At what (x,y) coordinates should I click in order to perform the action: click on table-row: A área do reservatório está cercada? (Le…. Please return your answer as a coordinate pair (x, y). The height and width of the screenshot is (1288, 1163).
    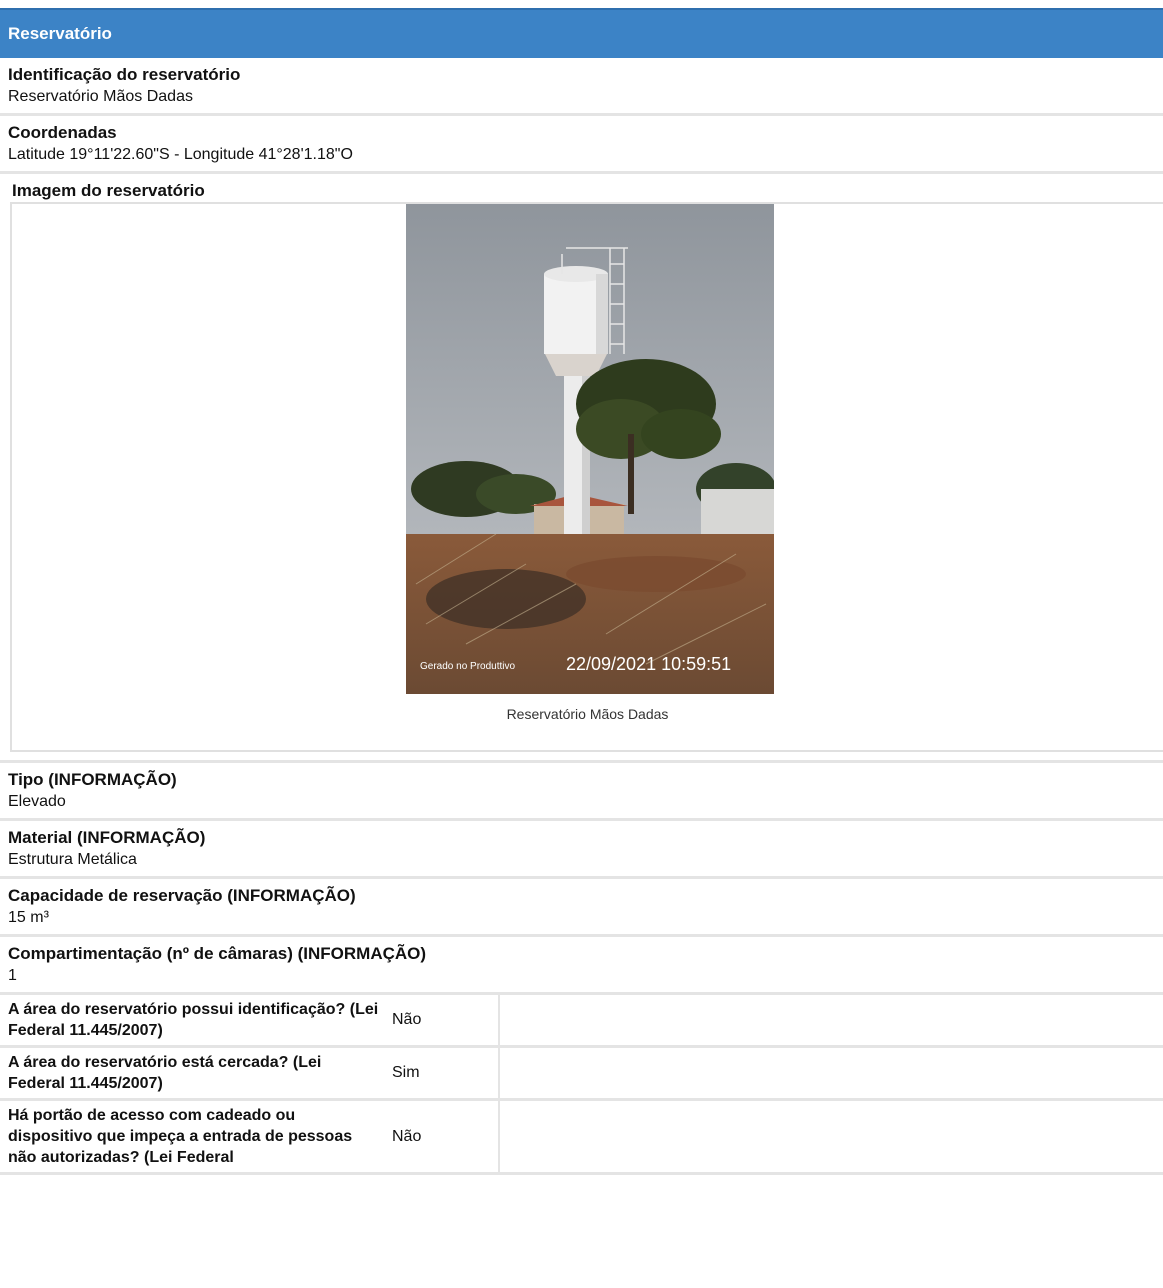
    Looking at the image, I should click on (581, 1073).